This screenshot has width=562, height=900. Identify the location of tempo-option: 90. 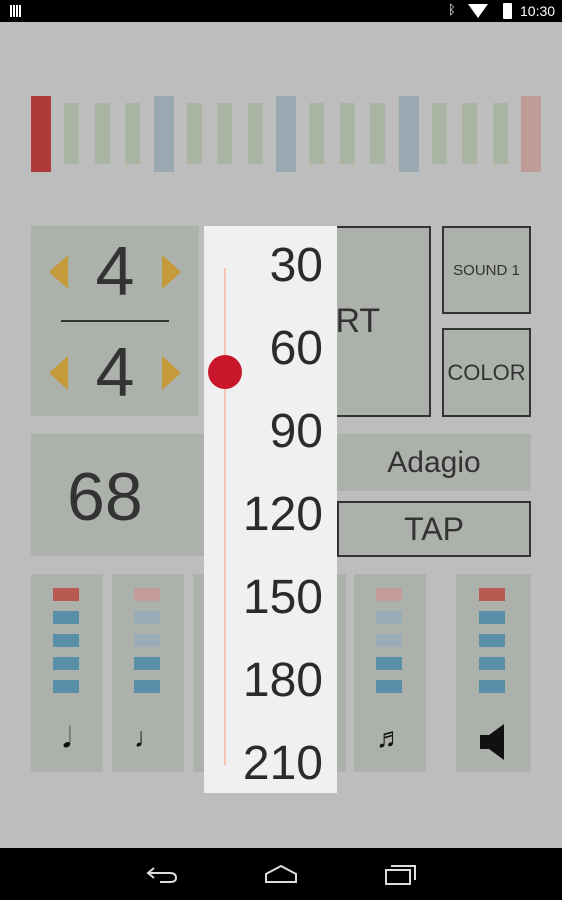
(296, 431).